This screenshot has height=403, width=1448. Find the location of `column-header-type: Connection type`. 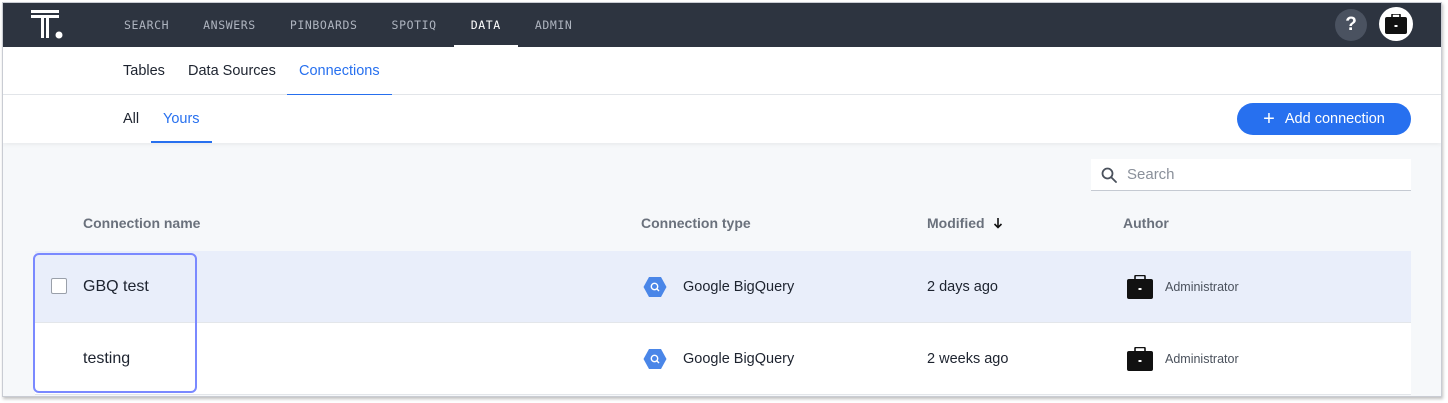

column-header-type: Connection type is located at coordinates (696, 223).